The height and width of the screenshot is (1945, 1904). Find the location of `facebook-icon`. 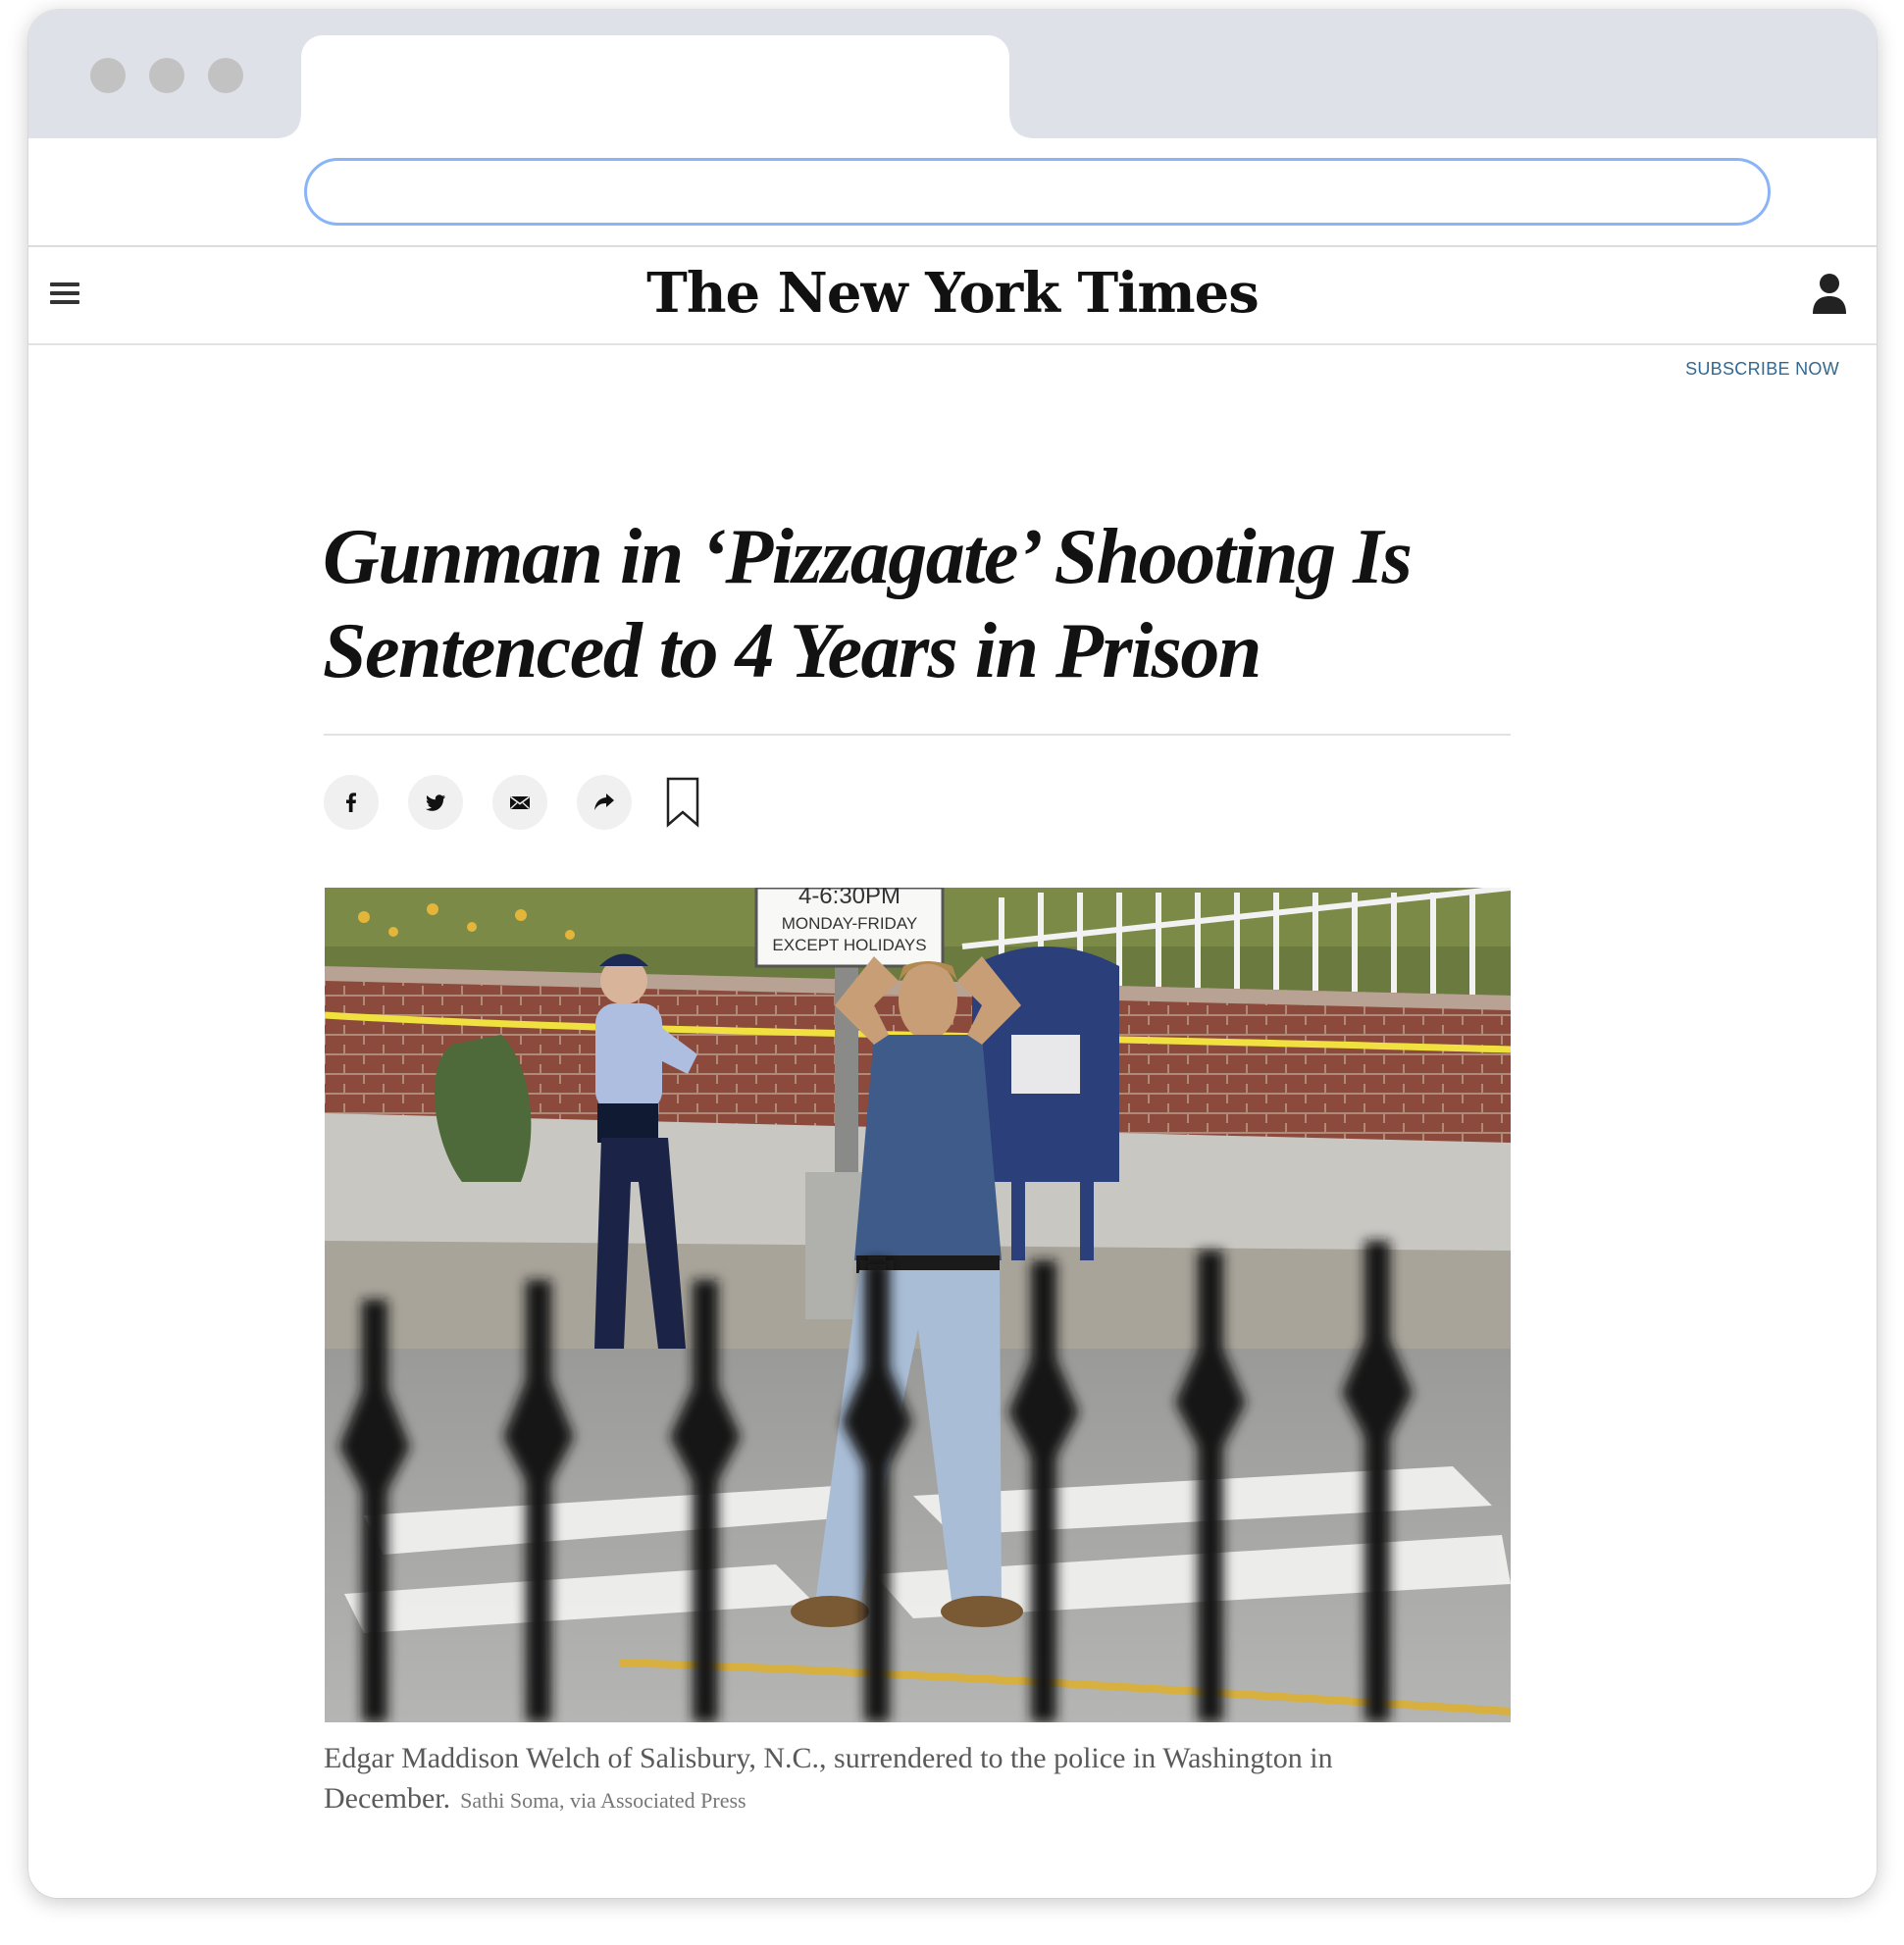

facebook-icon is located at coordinates (351, 802).